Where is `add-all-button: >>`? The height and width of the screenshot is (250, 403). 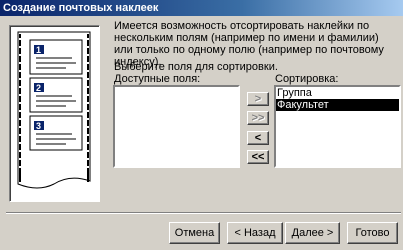 add-all-button: >> is located at coordinates (258, 118).